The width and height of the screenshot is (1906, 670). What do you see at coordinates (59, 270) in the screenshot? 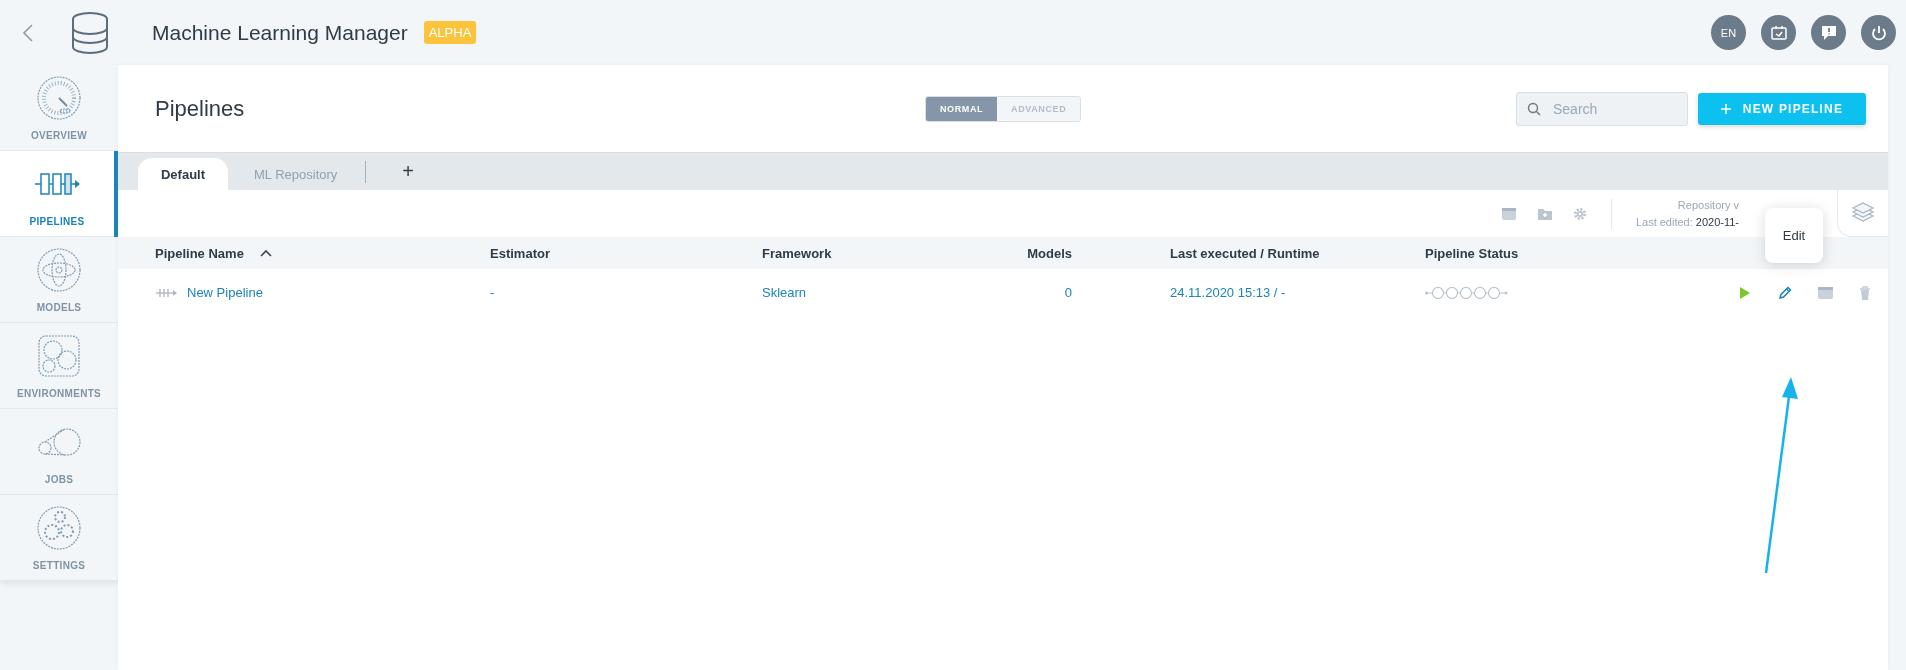
I see `atom-icon` at bounding box center [59, 270].